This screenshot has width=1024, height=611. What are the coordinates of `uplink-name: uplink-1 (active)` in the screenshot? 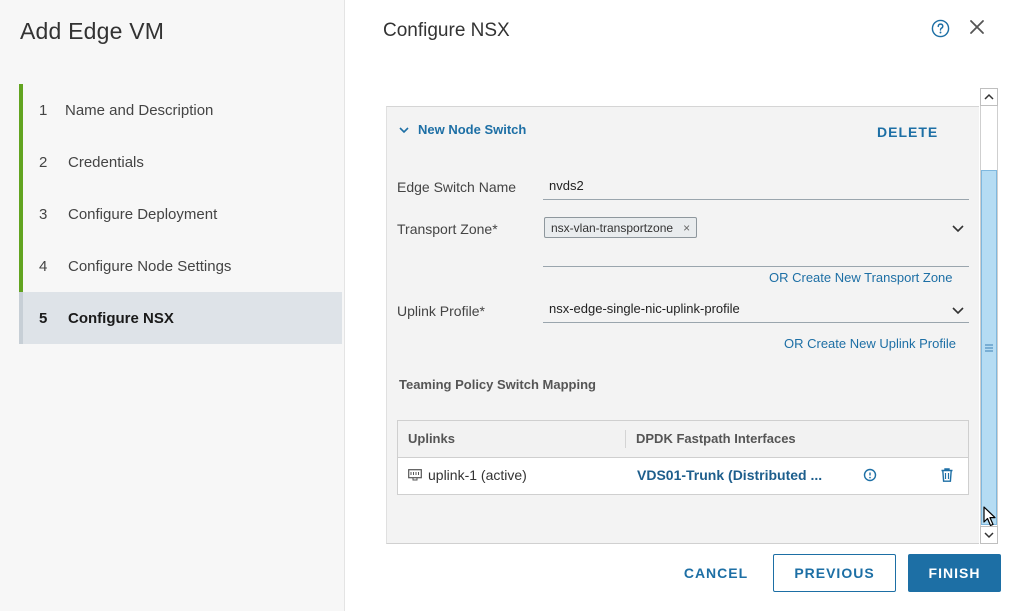 It's located at (477, 475).